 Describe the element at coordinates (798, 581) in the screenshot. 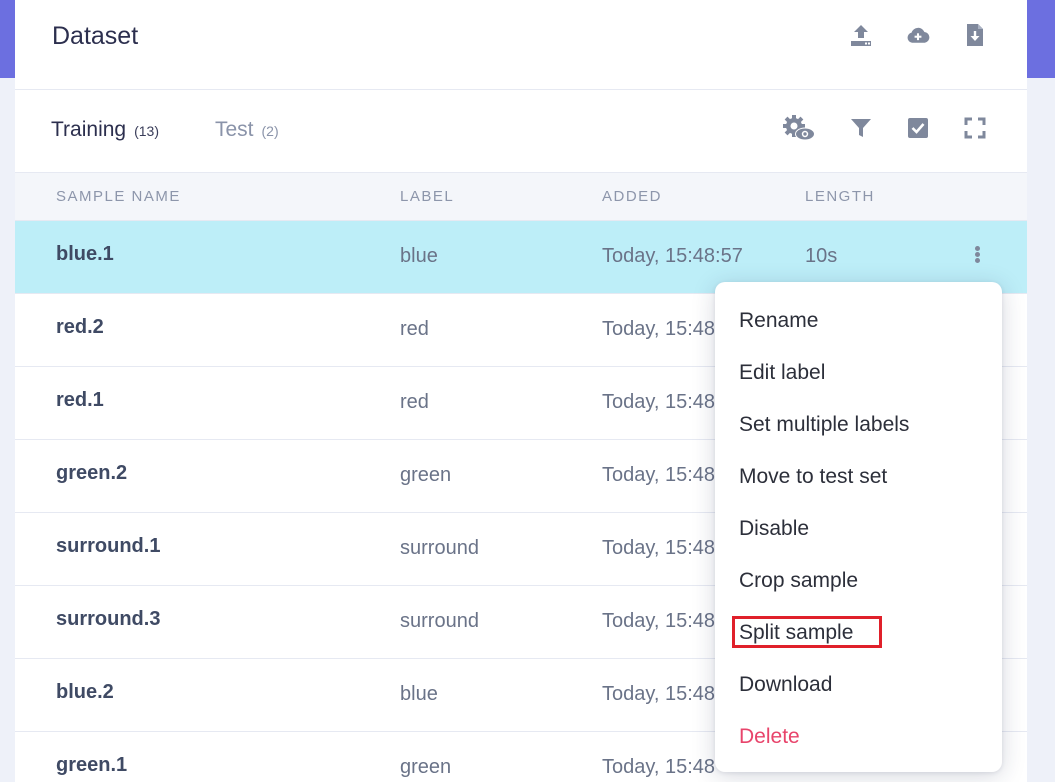

I see `menu-item-crop-sample: Crop sample` at that location.